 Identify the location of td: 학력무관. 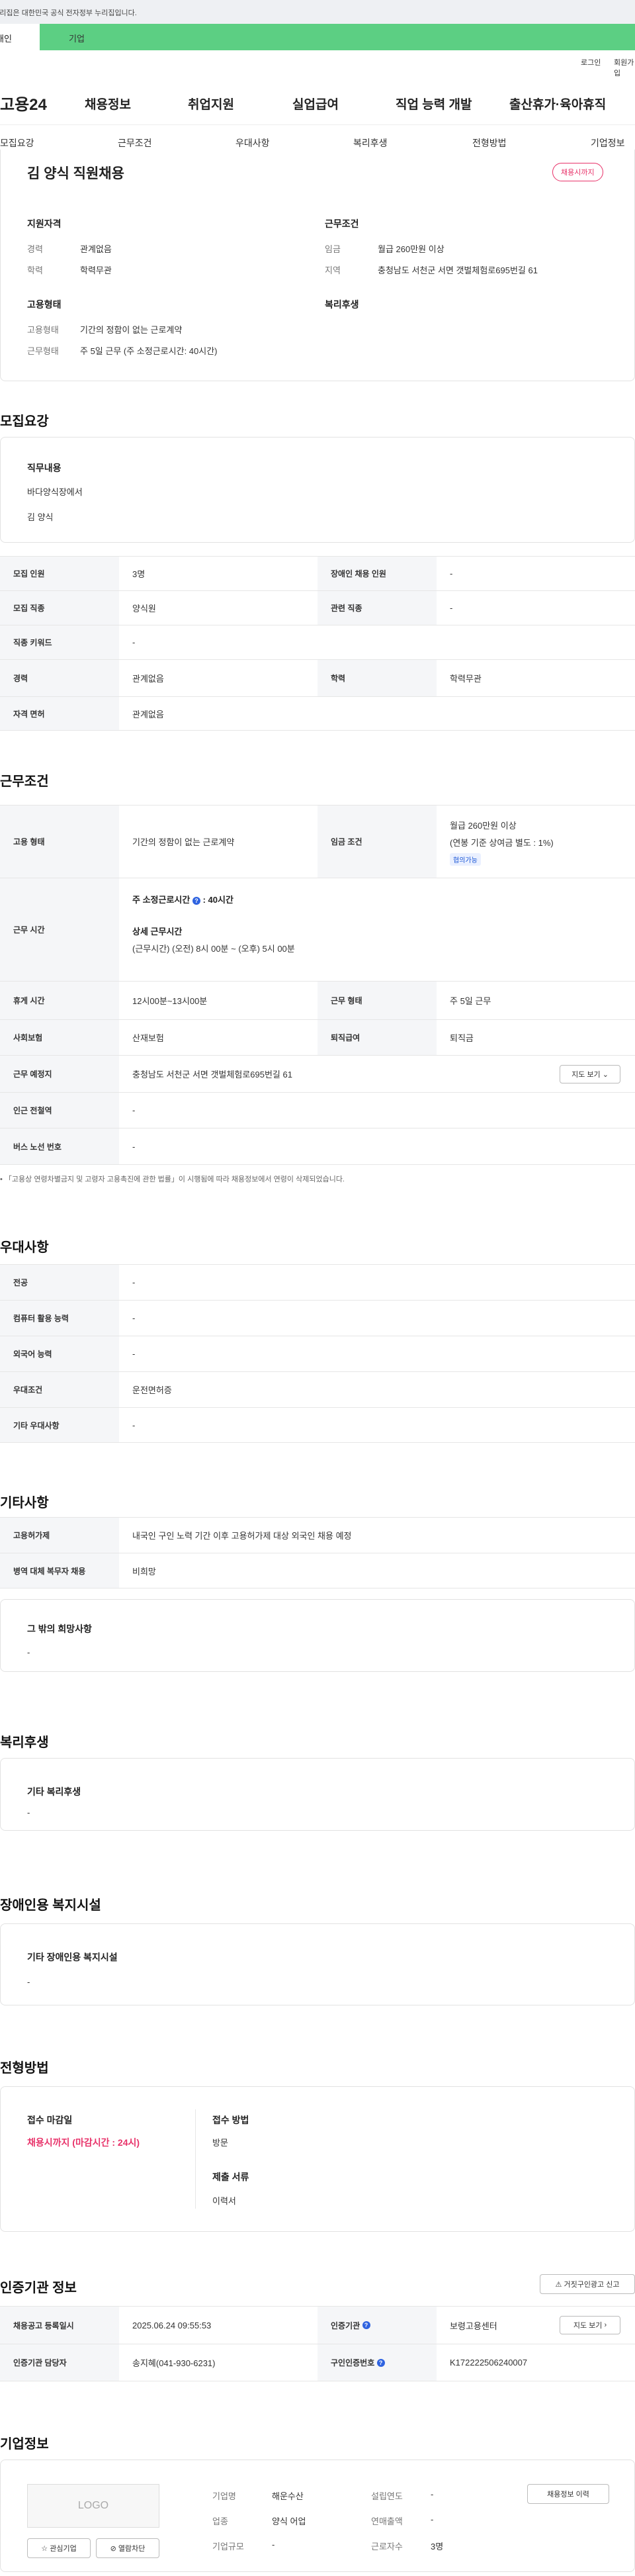
(466, 679).